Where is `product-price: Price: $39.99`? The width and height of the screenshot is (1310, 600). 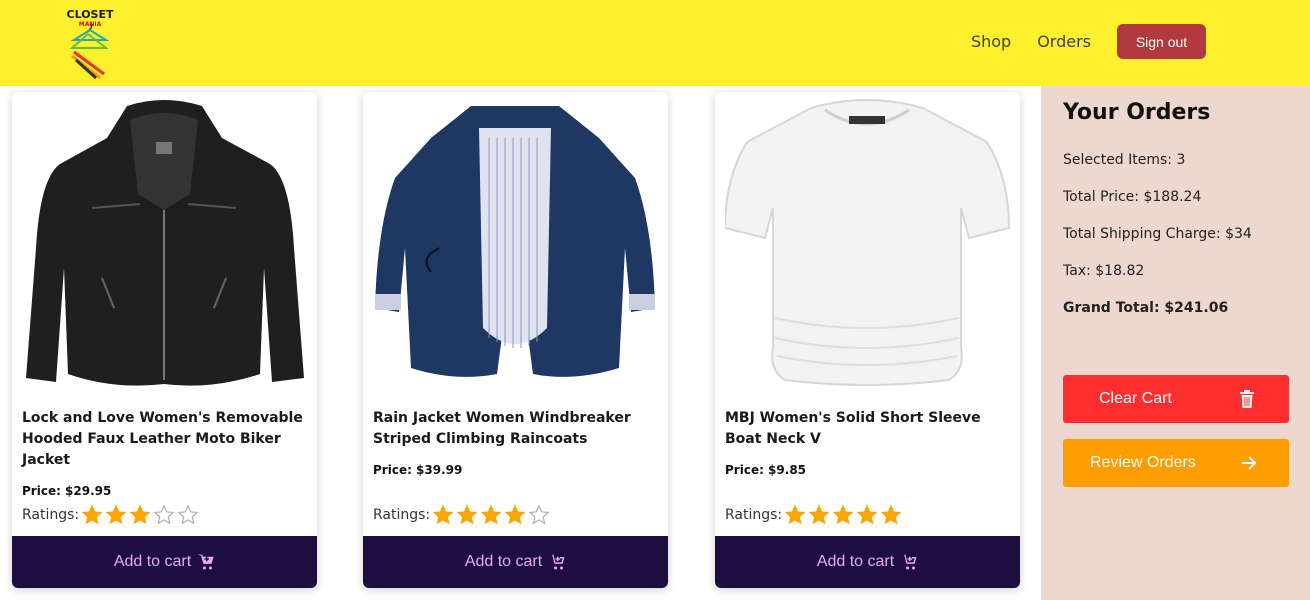
product-price: Price: $39.99 is located at coordinates (418, 470).